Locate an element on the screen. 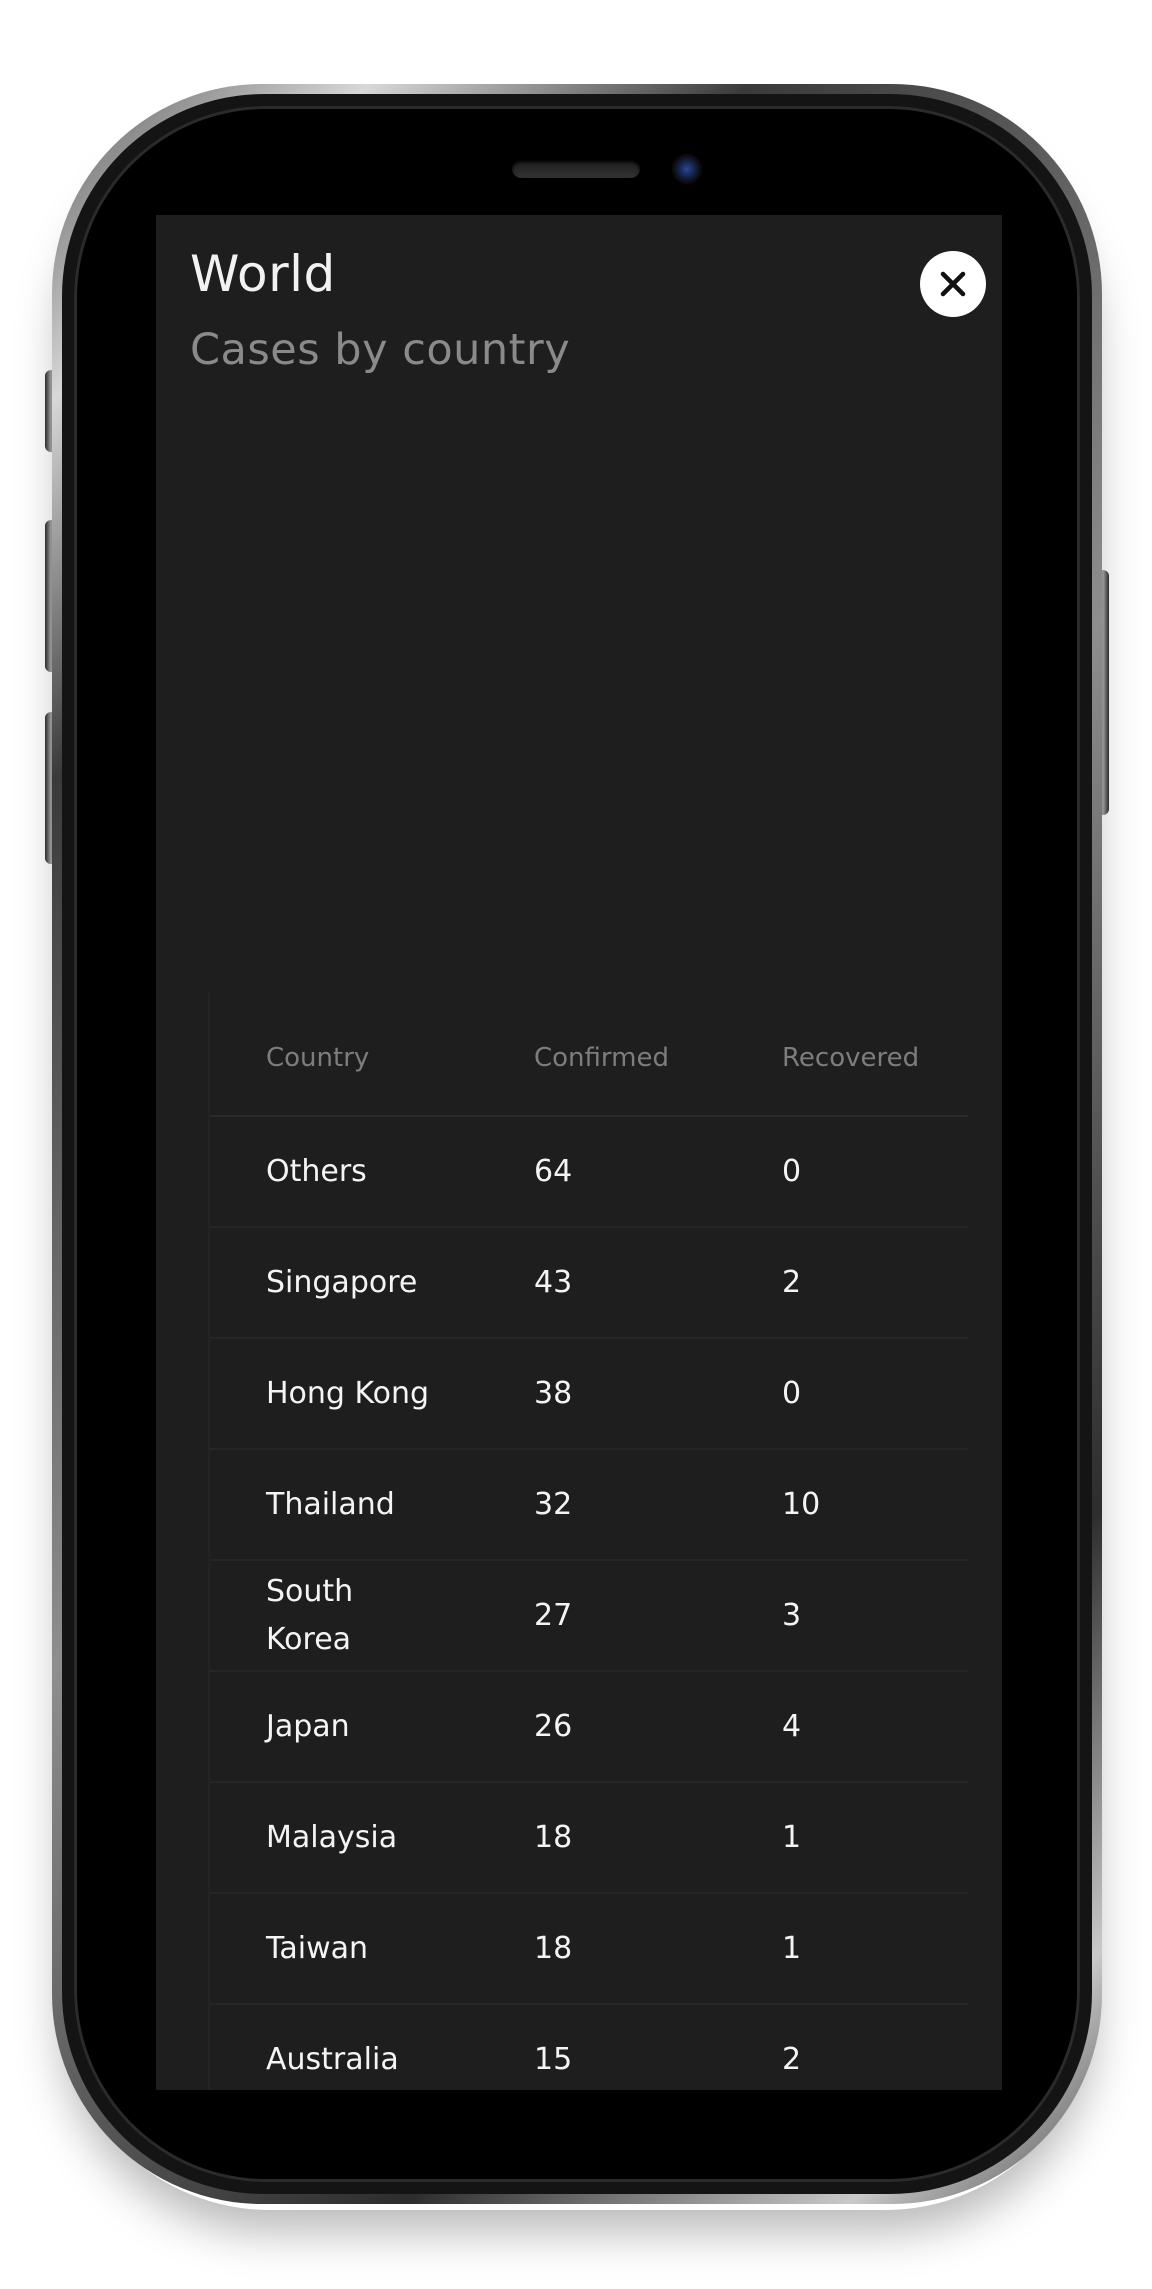 The image size is (1152, 2289). recovered-cell: 3 is located at coordinates (792, 1615).